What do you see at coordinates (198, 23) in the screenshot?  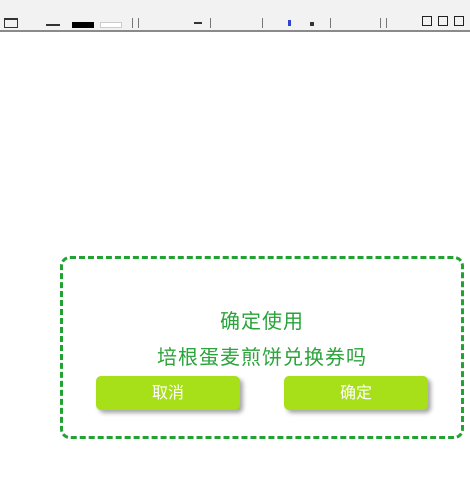 I see `minus-icon` at bounding box center [198, 23].